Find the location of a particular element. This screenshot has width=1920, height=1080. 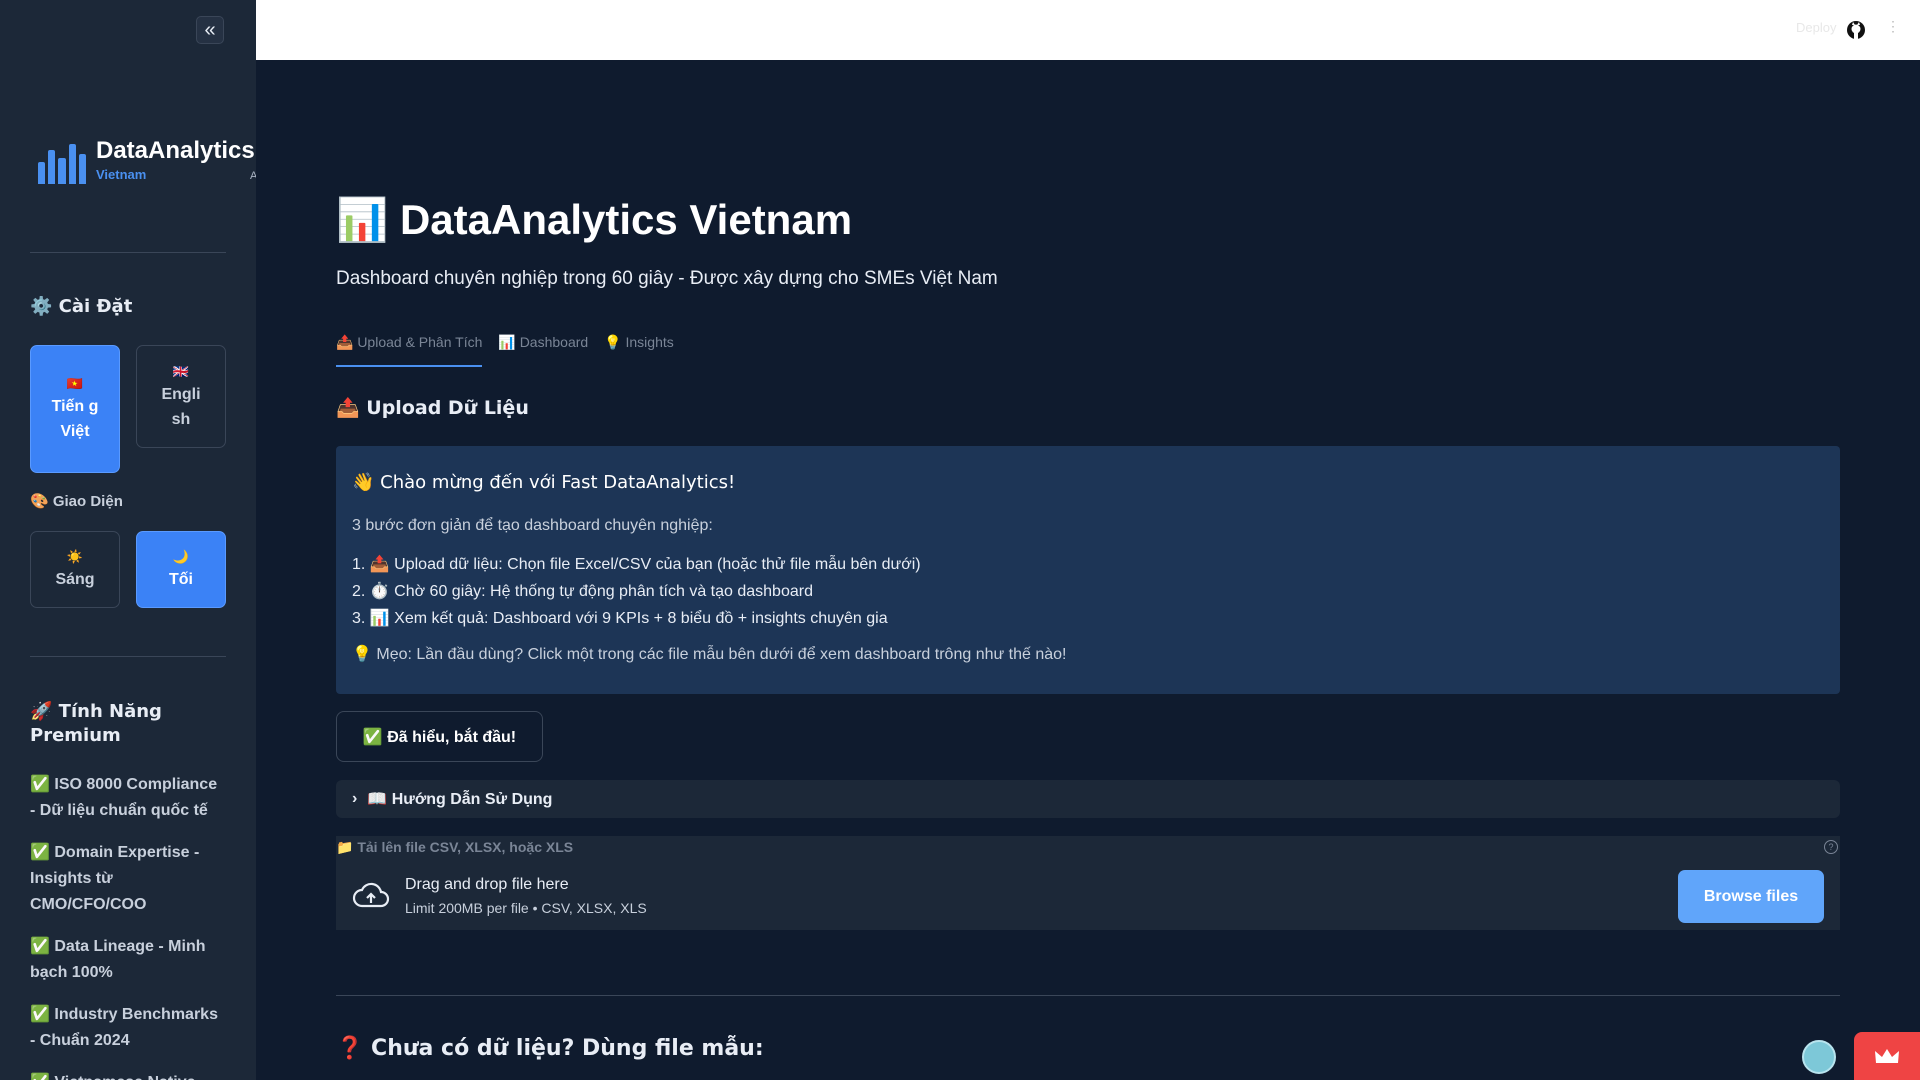

guide-expander: › 📖 Hướng Dẫn Sử Dụng is located at coordinates (1088, 799).